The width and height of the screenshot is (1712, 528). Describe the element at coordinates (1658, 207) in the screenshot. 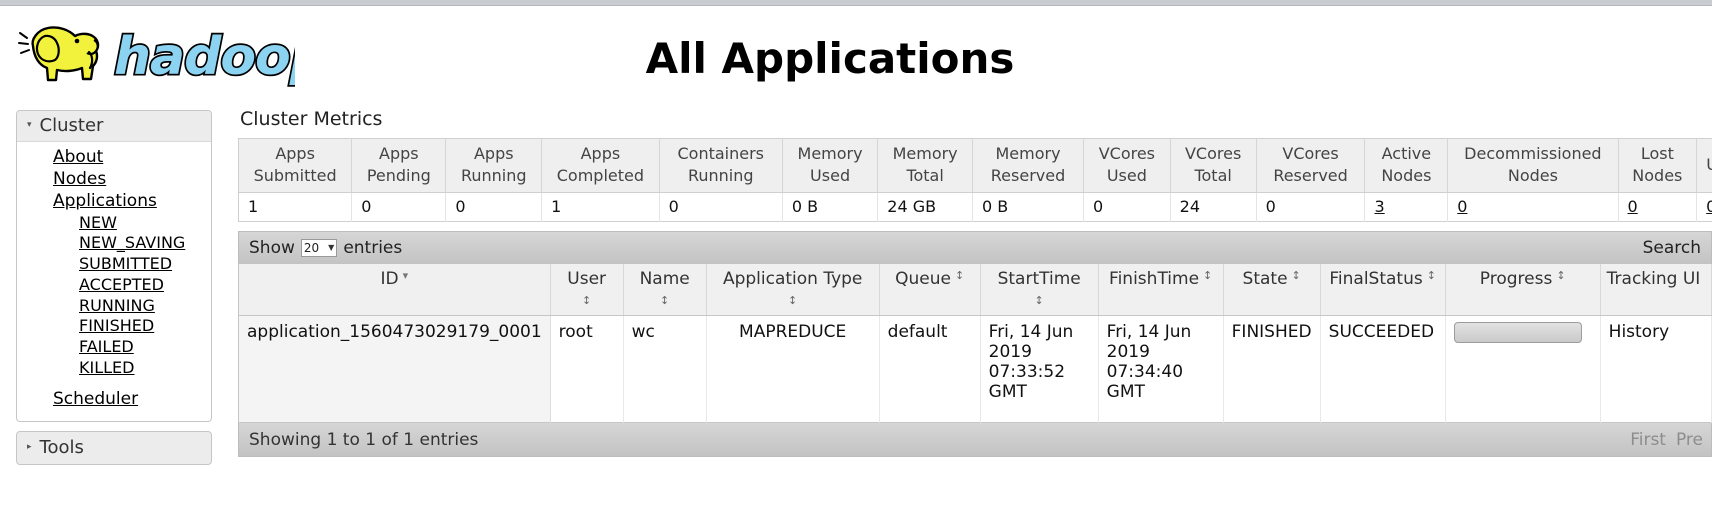

I see `metrics-value-lost-nodes: 0` at that location.